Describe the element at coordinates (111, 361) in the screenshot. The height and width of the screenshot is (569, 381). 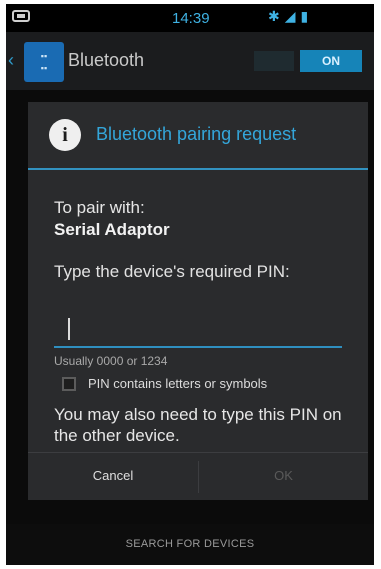
I see `pin-hint: Usually 0000 or 1234` at that location.